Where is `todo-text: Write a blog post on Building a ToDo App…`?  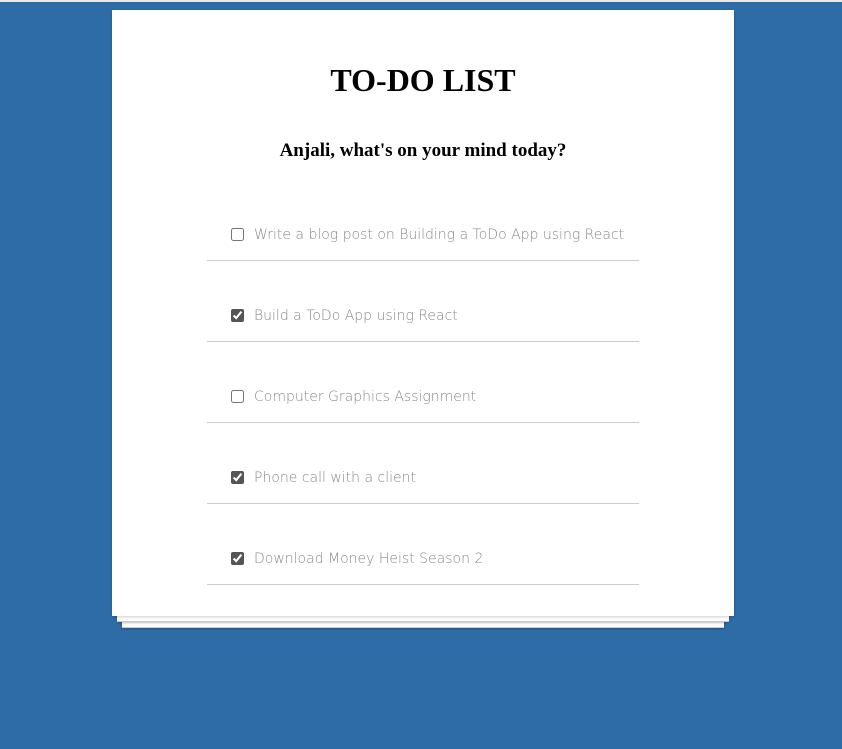 todo-text: Write a blog post on Building a ToDo App… is located at coordinates (439, 235).